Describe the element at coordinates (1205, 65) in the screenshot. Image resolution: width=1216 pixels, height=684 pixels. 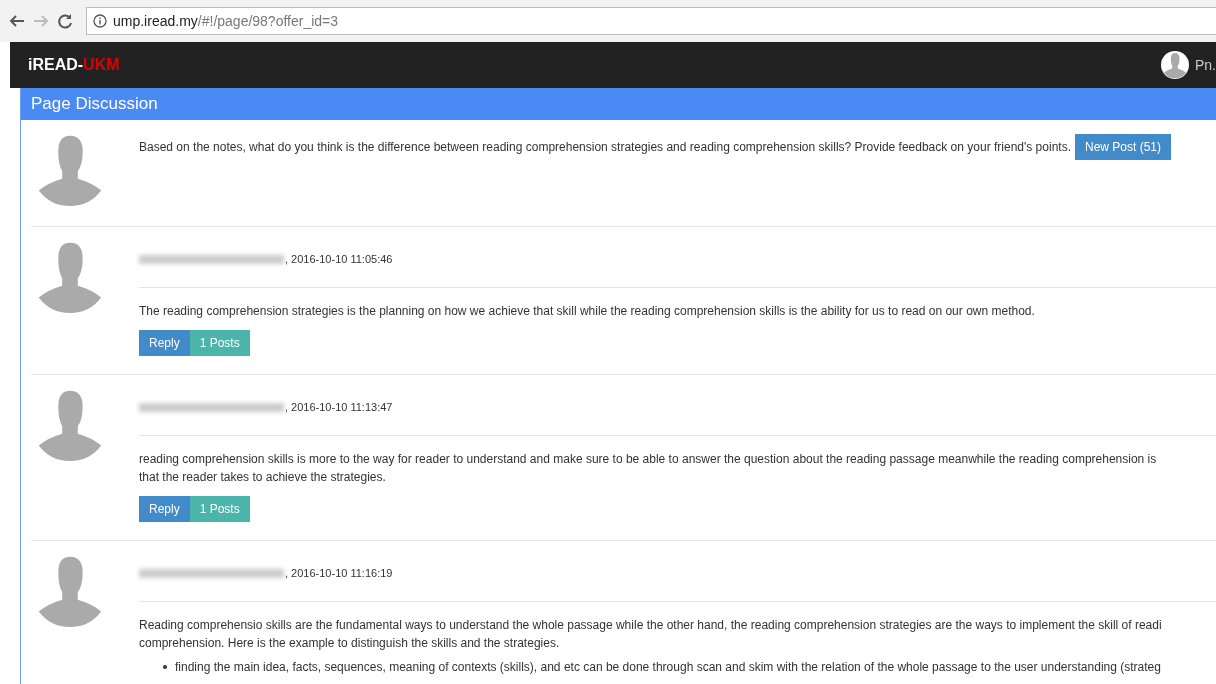
I see `user-name: Pn.` at that location.